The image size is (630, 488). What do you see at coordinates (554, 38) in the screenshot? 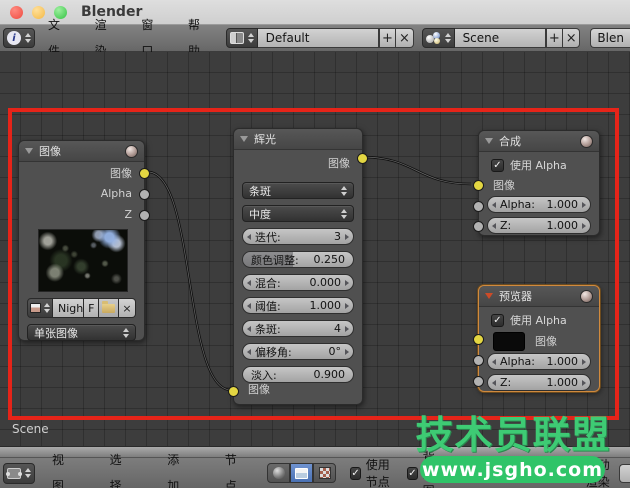
I see `add-scene-button: +` at bounding box center [554, 38].